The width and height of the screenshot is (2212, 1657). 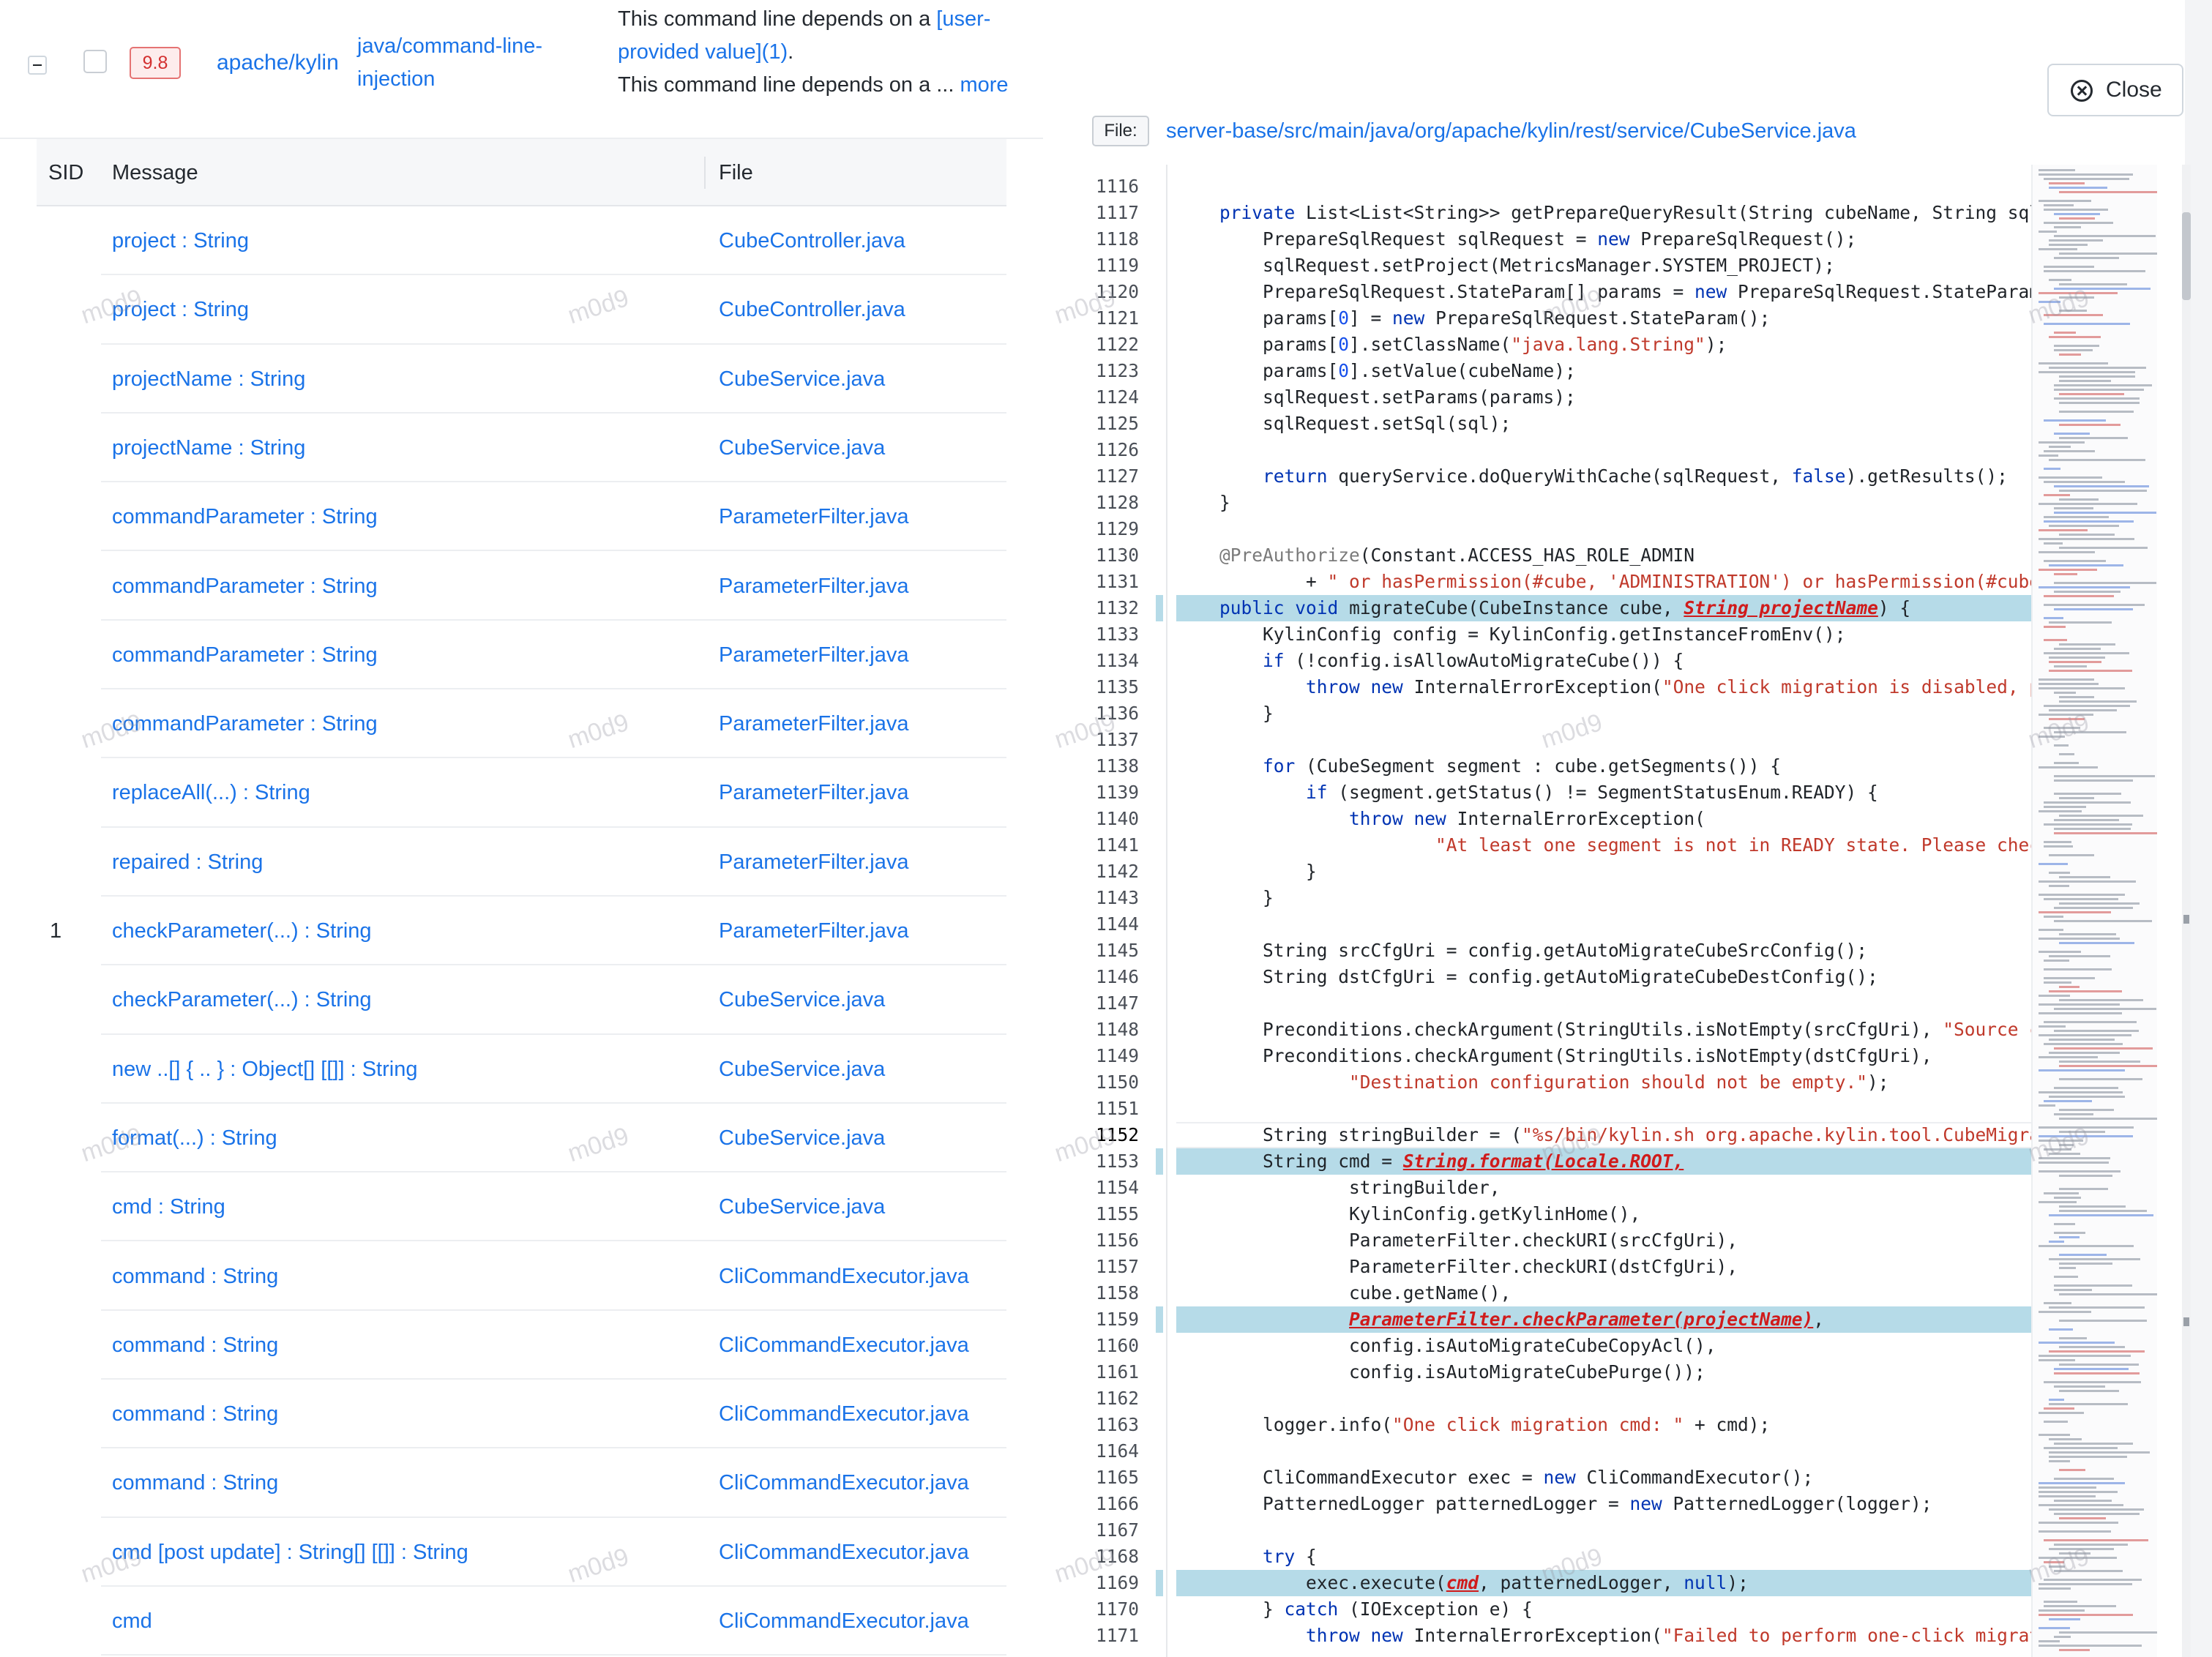 I want to click on code-line: 1151, so click(x=1571, y=1109).